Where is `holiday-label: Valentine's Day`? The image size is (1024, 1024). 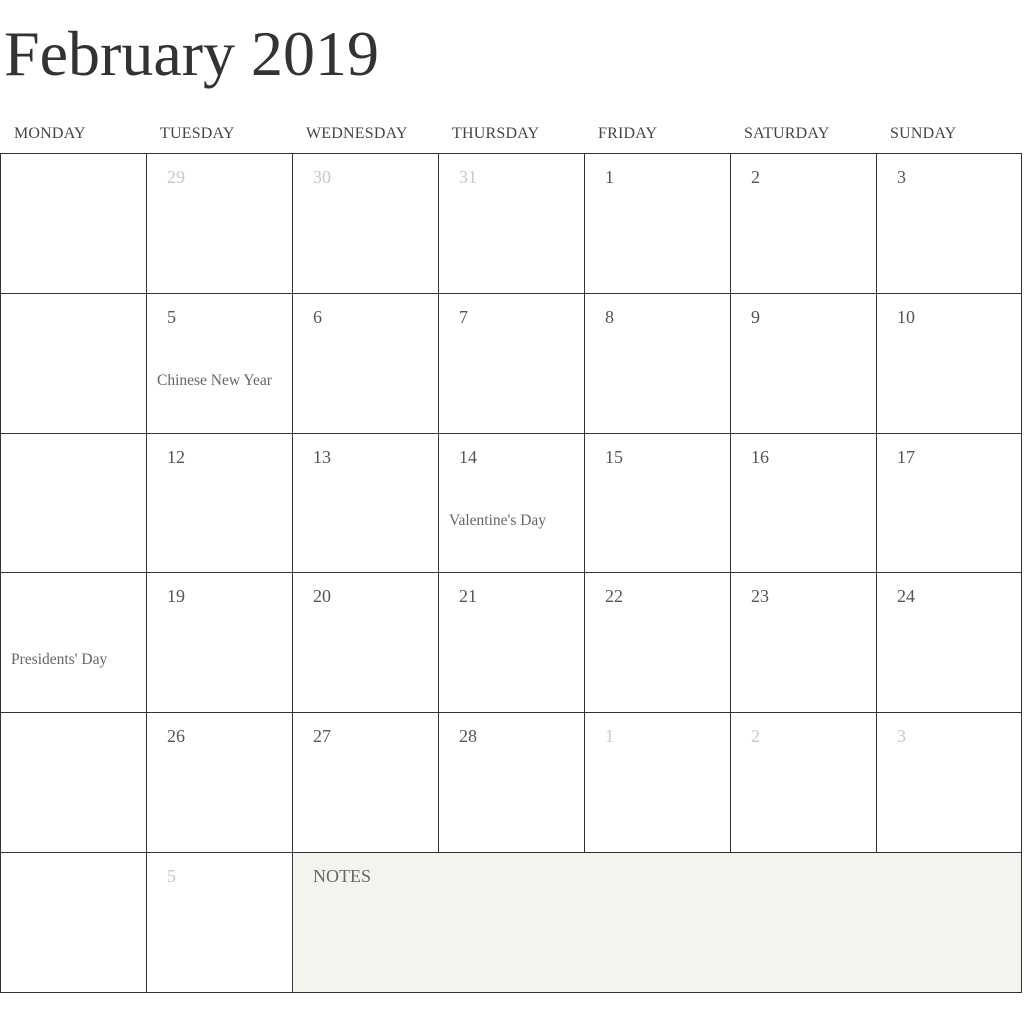 holiday-label: Valentine's Day is located at coordinates (498, 520).